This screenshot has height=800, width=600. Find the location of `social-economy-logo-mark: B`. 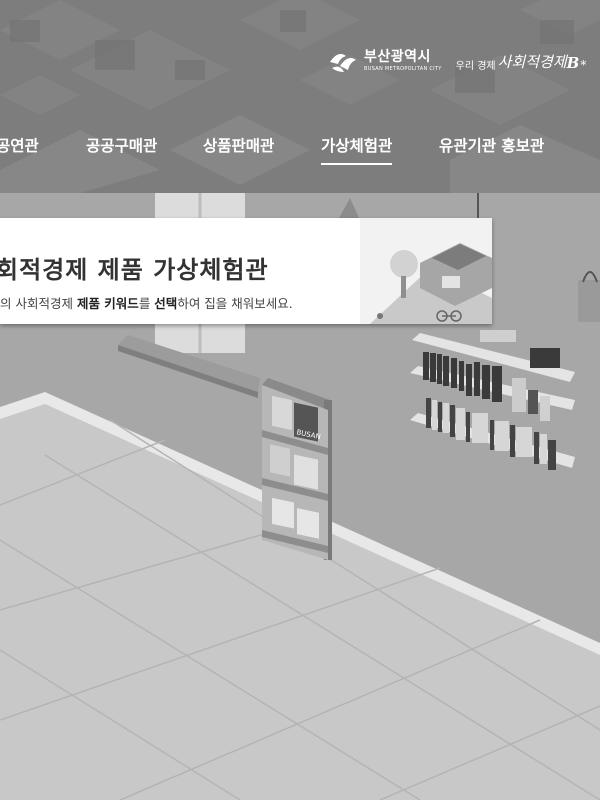

social-economy-logo-mark: B is located at coordinates (573, 62).